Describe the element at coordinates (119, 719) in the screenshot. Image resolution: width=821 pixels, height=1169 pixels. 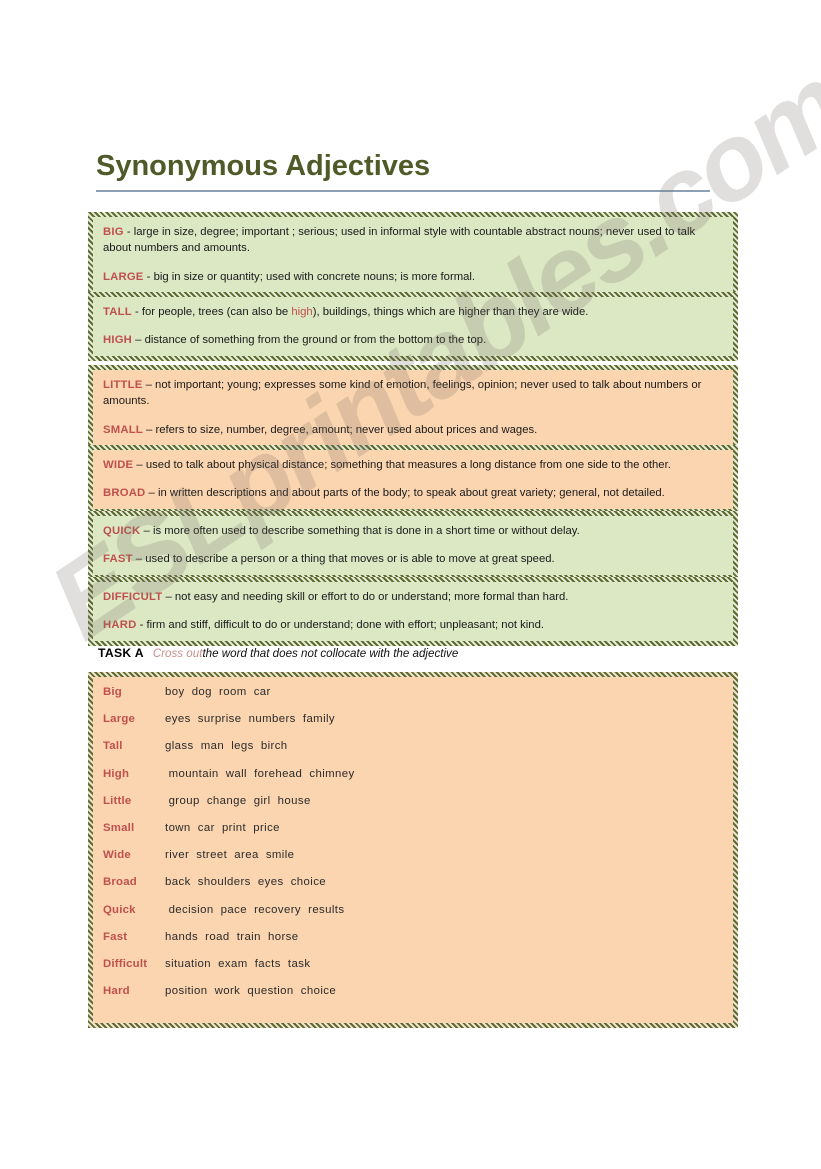
I see `row-adjective: Large` at that location.